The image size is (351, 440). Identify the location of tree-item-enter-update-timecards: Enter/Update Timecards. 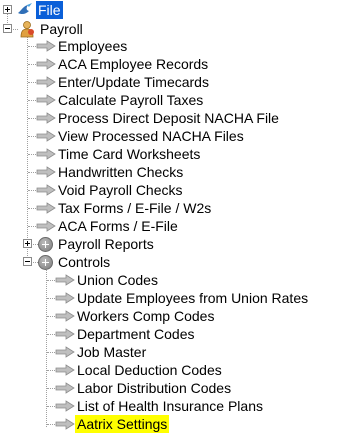
(170, 82).